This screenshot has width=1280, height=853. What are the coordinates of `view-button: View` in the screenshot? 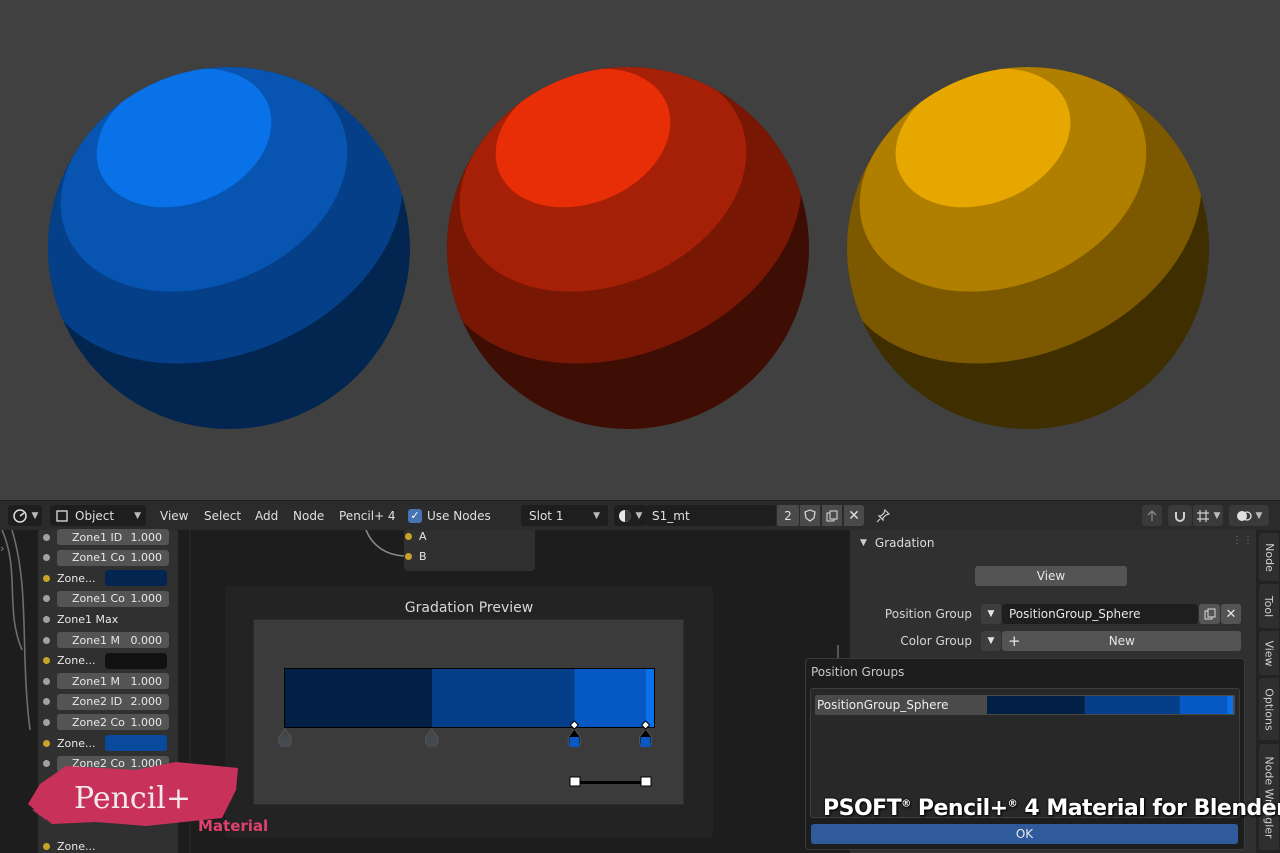 It's located at (1051, 576).